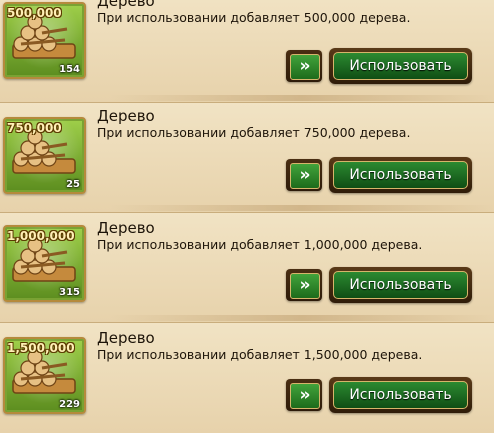 This screenshot has height=433, width=494. I want to click on item-count-badge: 229, so click(69, 404).